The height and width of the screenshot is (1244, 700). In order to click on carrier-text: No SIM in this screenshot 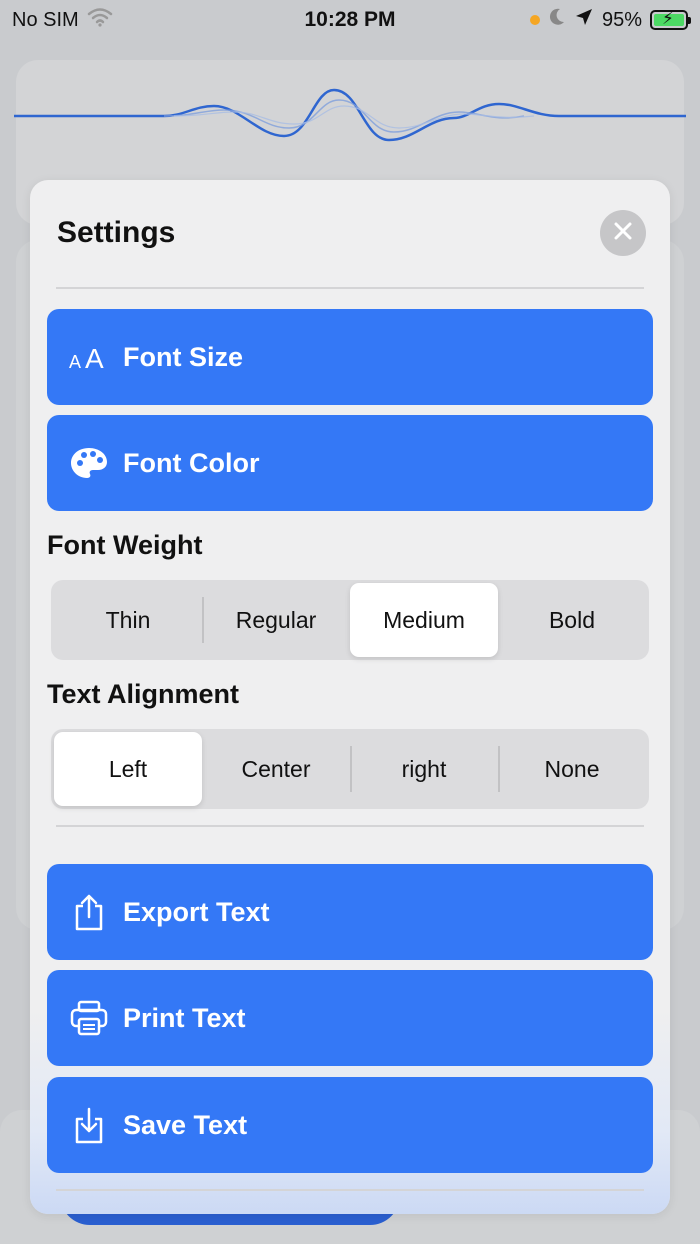, I will do `click(45, 19)`.